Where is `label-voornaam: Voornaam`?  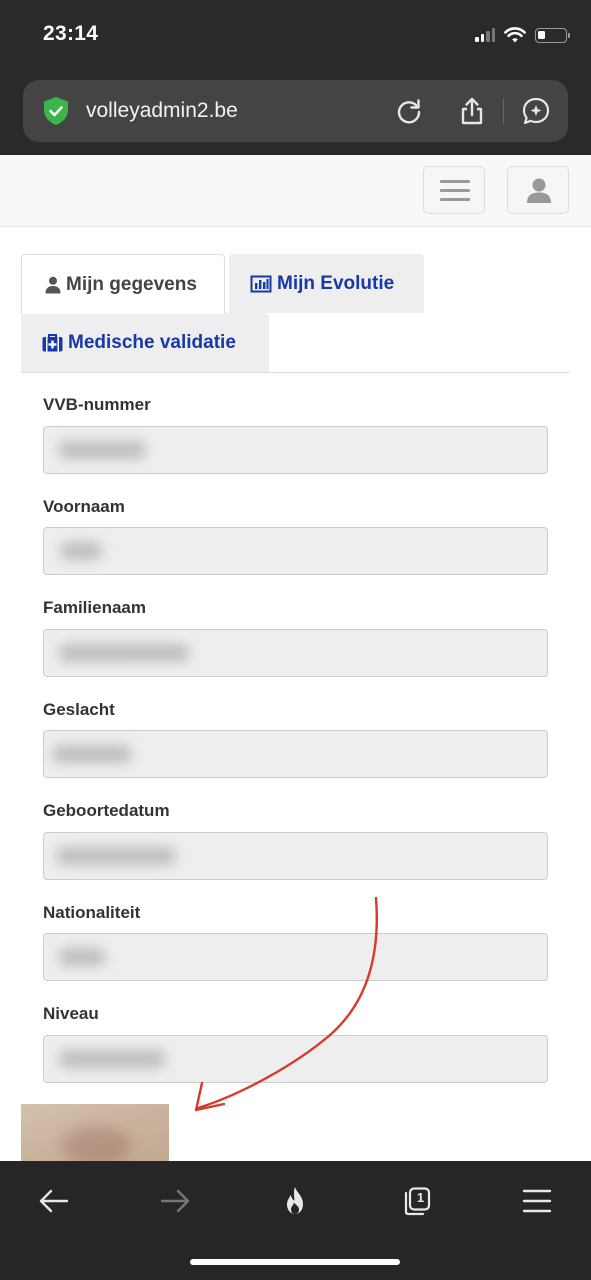
label-voornaam: Voornaam is located at coordinates (84, 506).